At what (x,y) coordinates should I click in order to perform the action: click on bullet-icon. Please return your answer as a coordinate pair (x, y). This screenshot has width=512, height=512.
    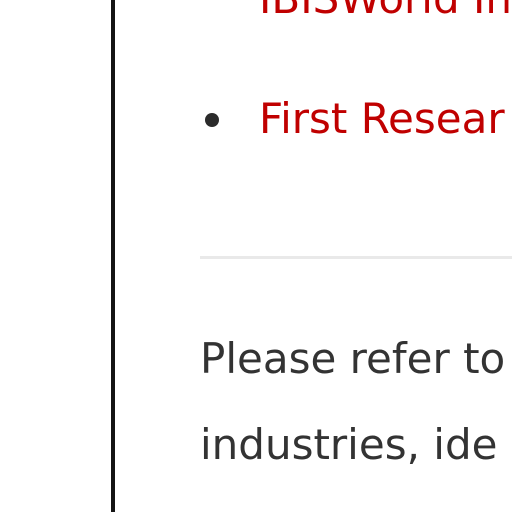
    Looking at the image, I should click on (212, 120).